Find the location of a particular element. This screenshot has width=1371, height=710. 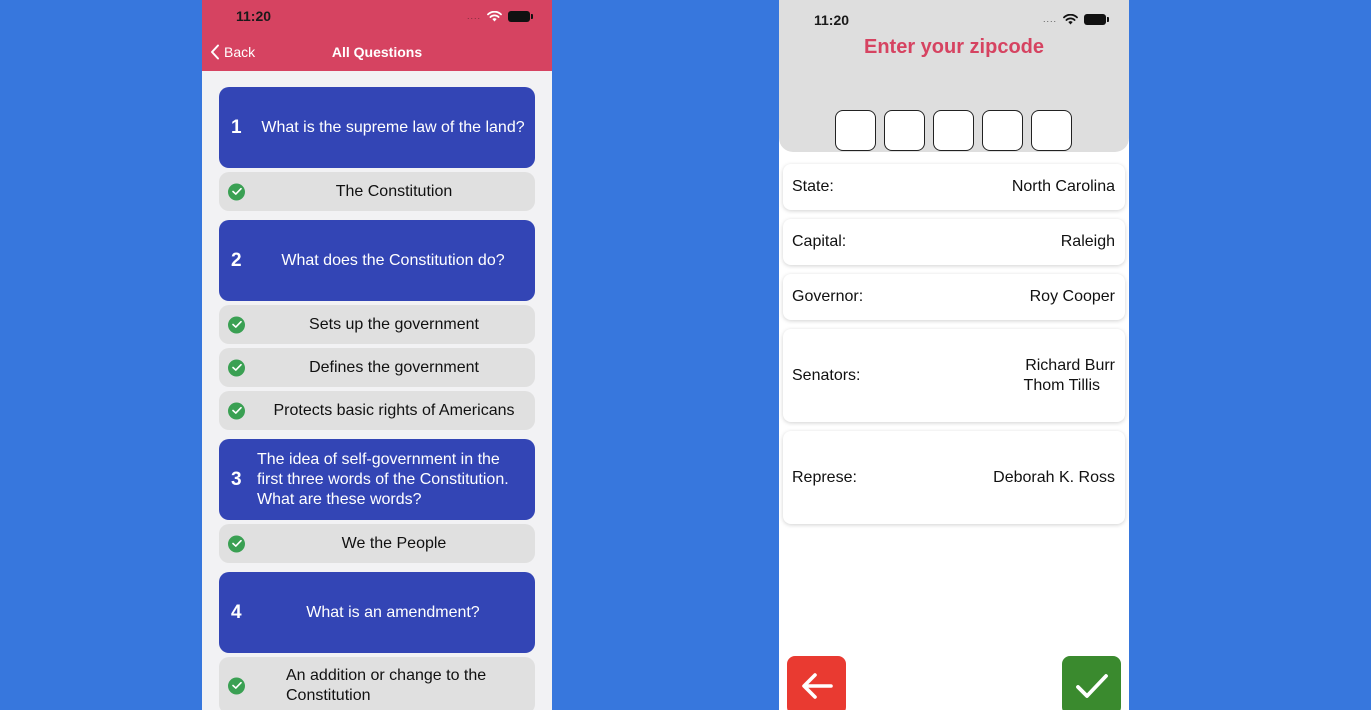

question-card: 1 What is the supreme law of the land? is located at coordinates (377, 127).